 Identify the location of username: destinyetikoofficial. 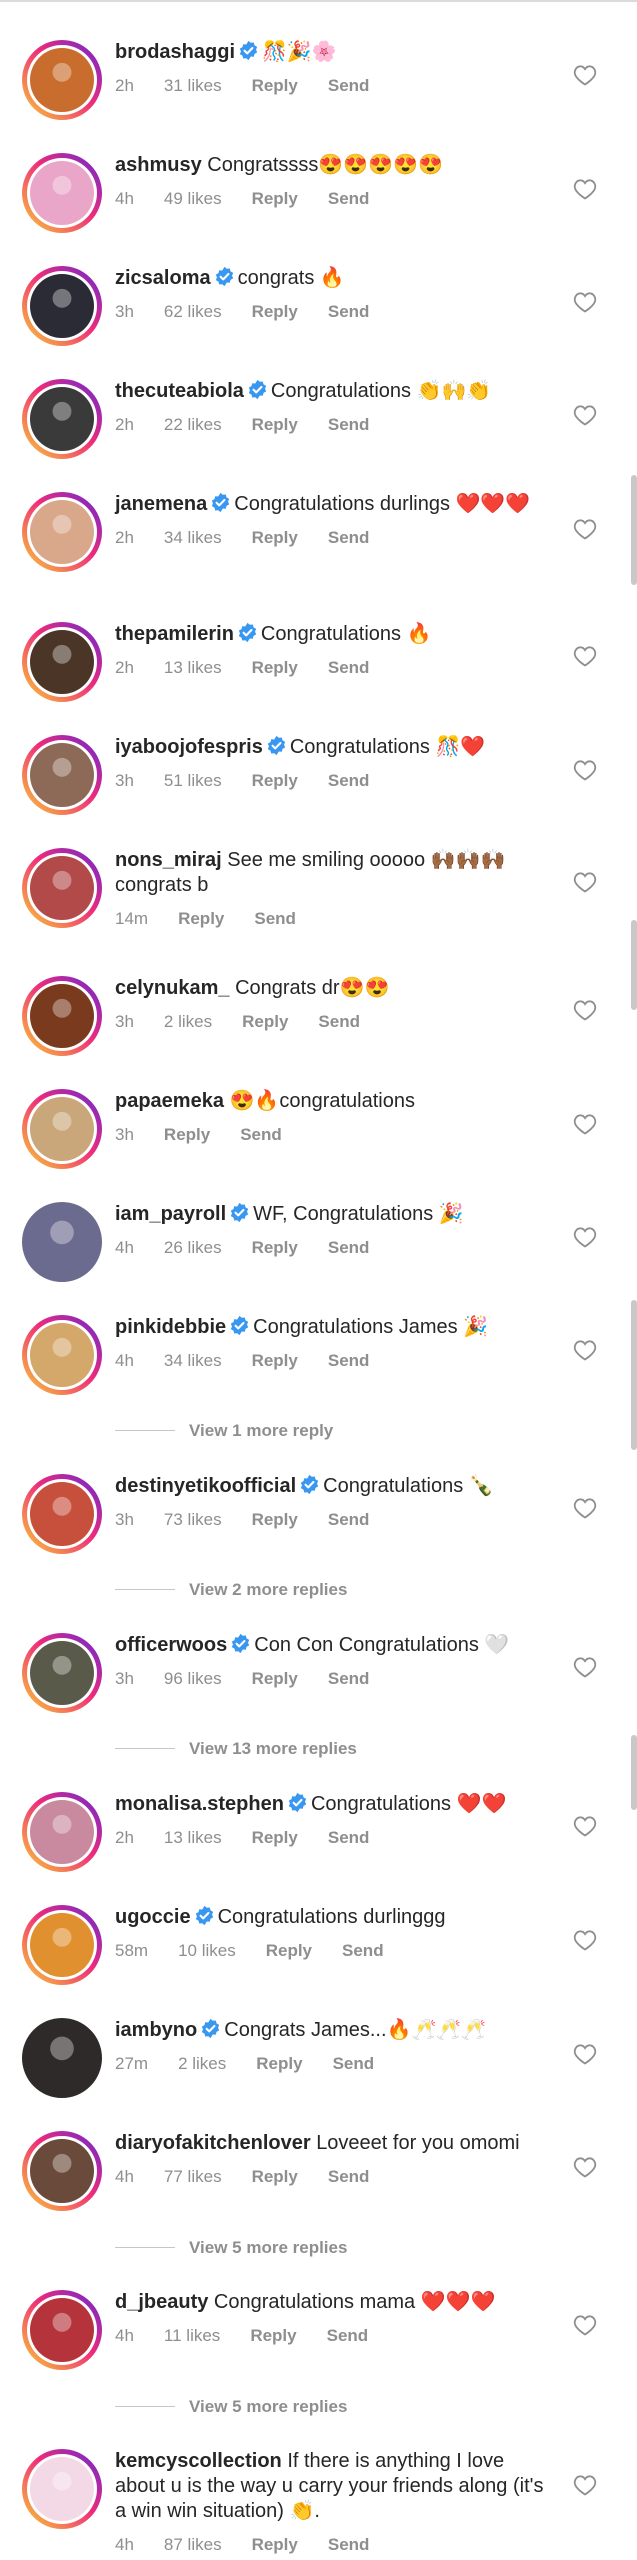
(205, 1486).